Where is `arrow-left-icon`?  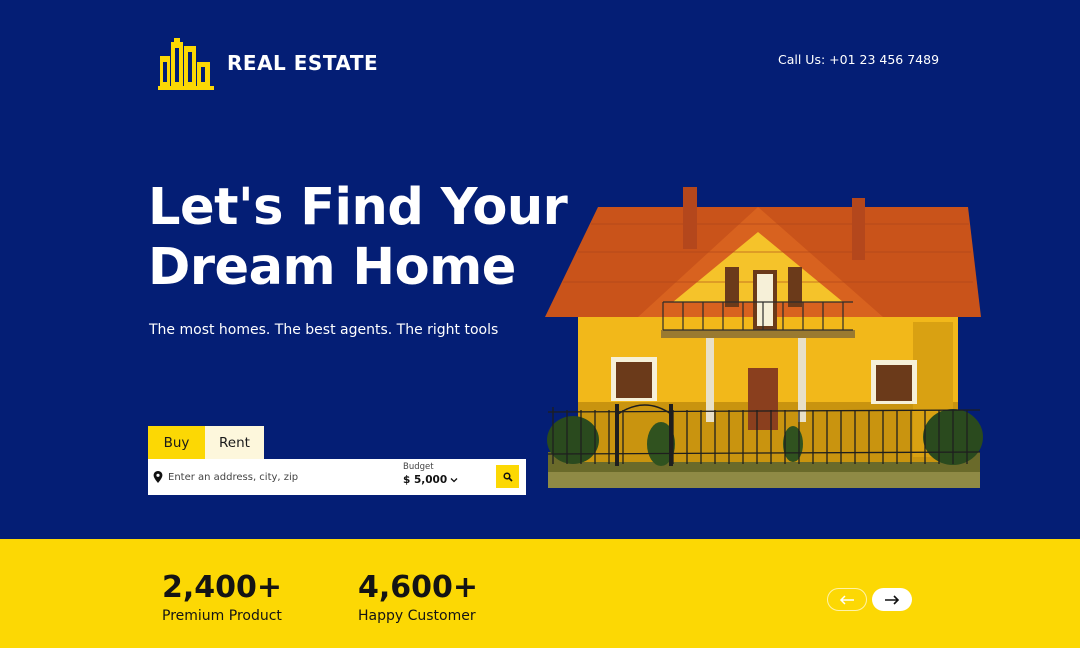
arrow-left-icon is located at coordinates (846, 599).